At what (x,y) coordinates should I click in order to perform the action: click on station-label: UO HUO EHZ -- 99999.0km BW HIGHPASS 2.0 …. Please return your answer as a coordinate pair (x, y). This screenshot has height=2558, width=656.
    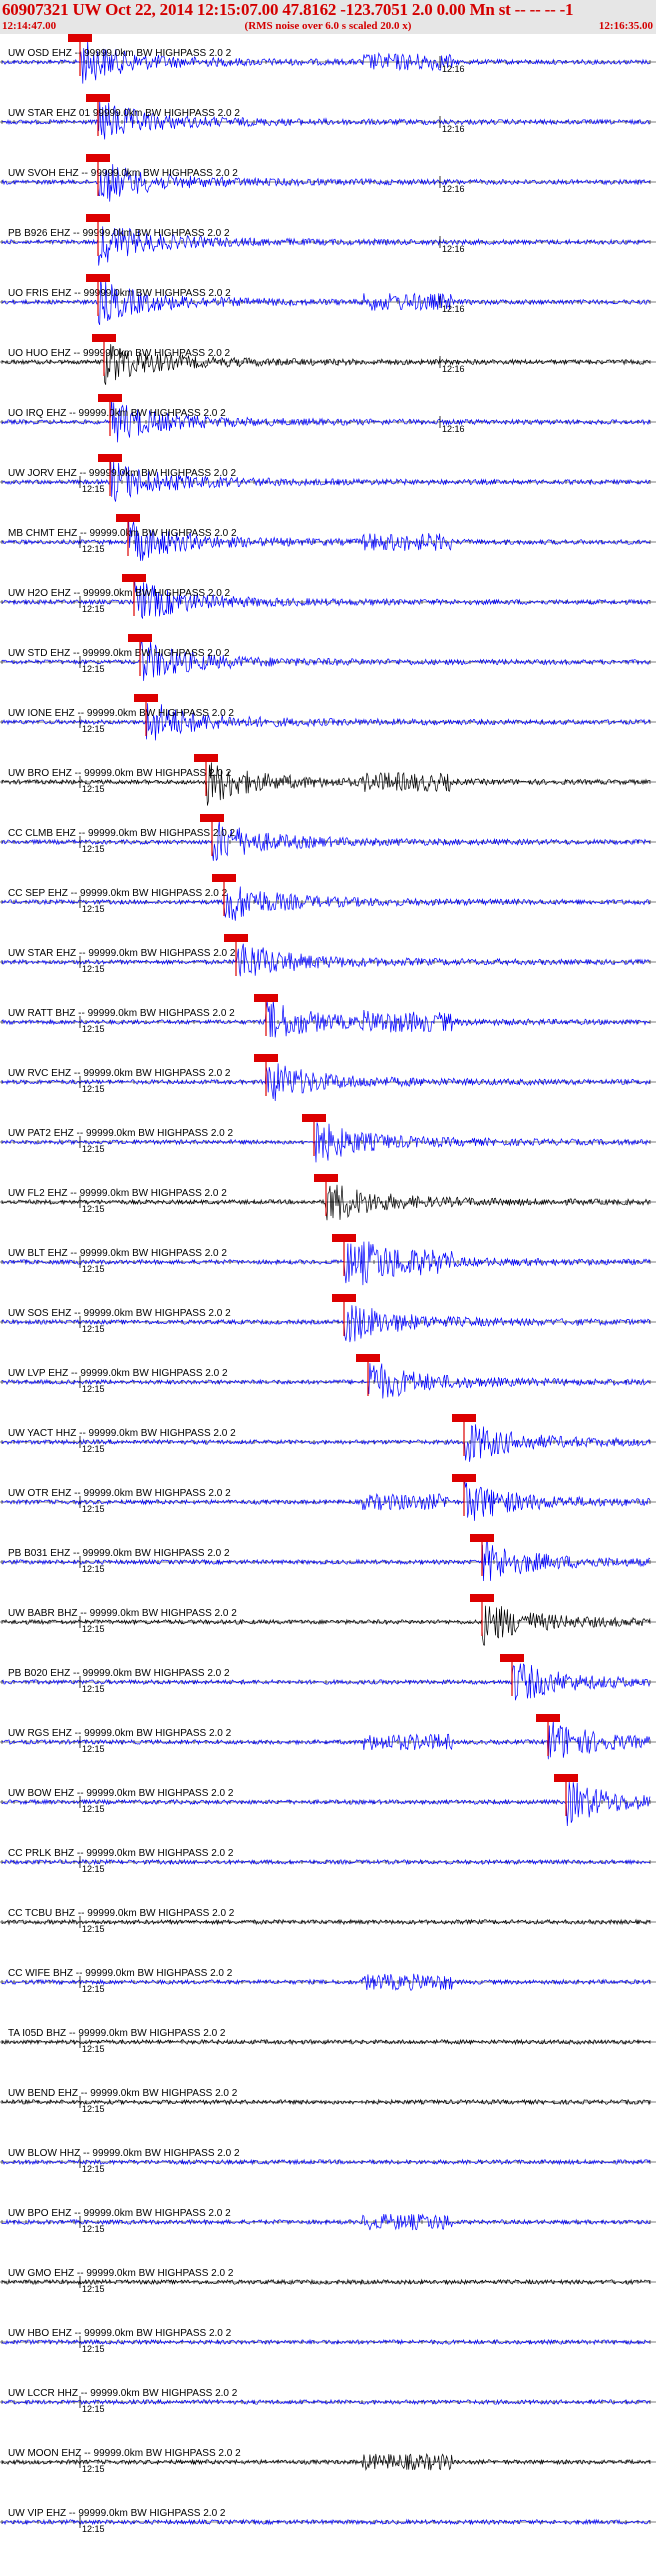
    Looking at the image, I should click on (119, 353).